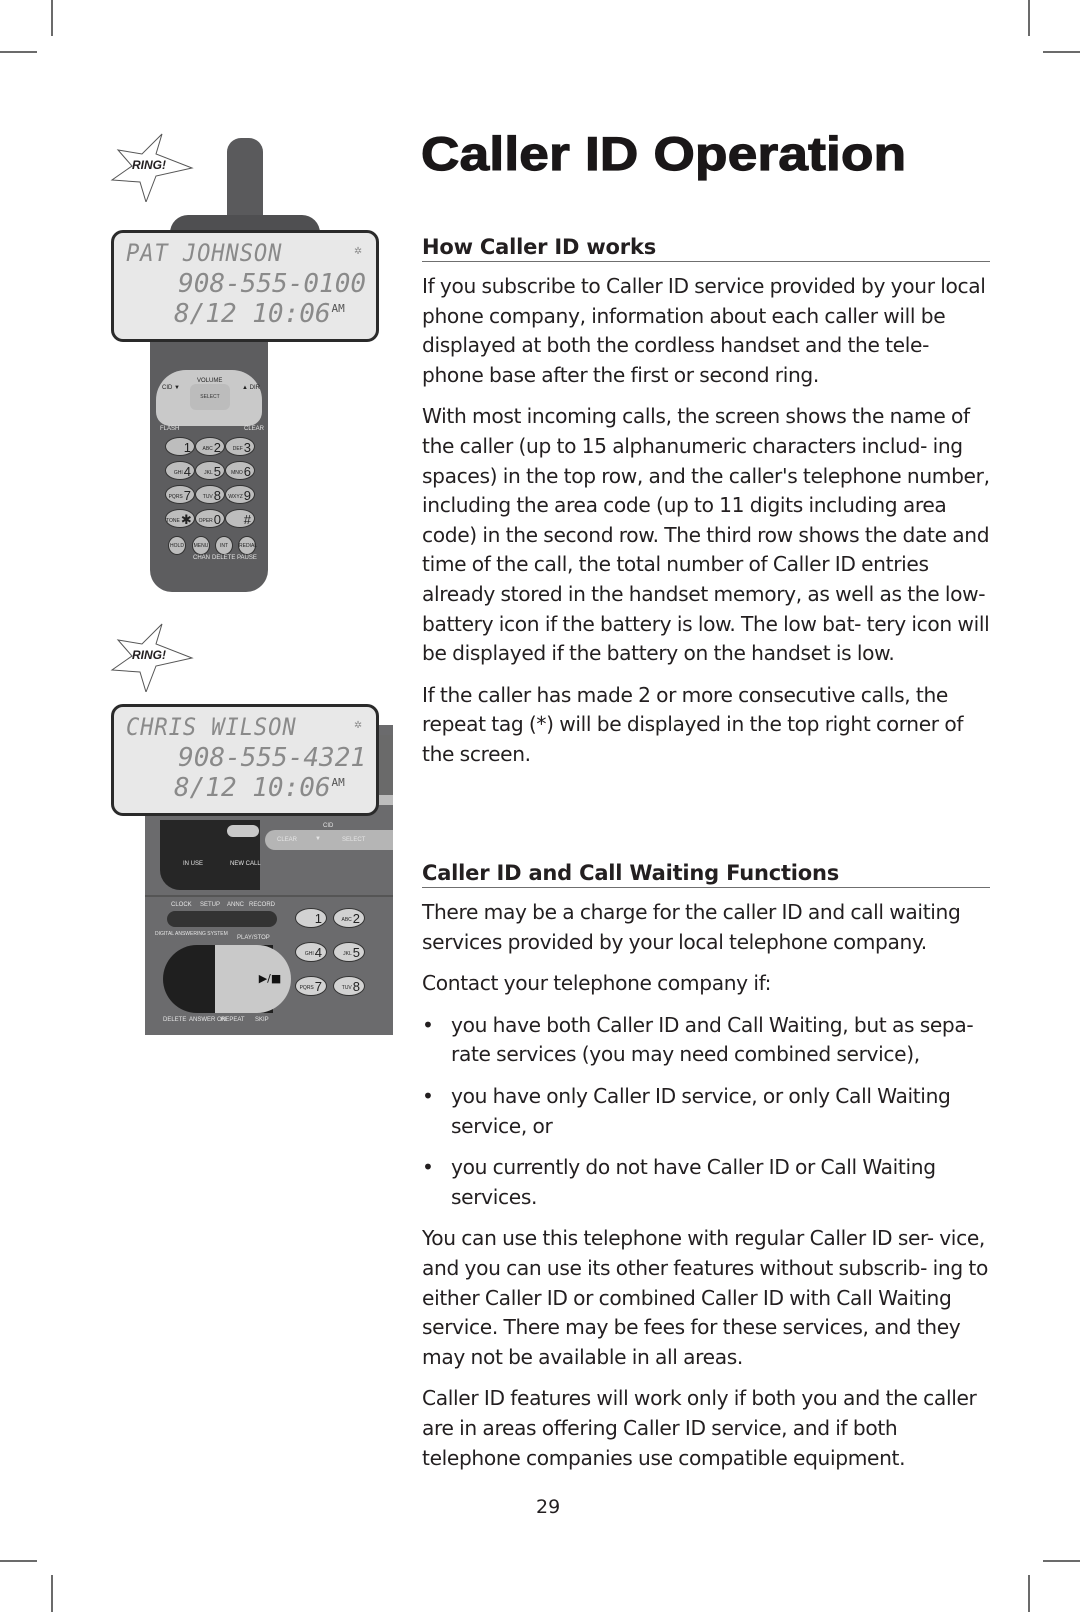 Image resolution: width=1080 pixels, height=1612 pixels. What do you see at coordinates (247, 471) in the screenshot?
I see `key-digit: 6` at bounding box center [247, 471].